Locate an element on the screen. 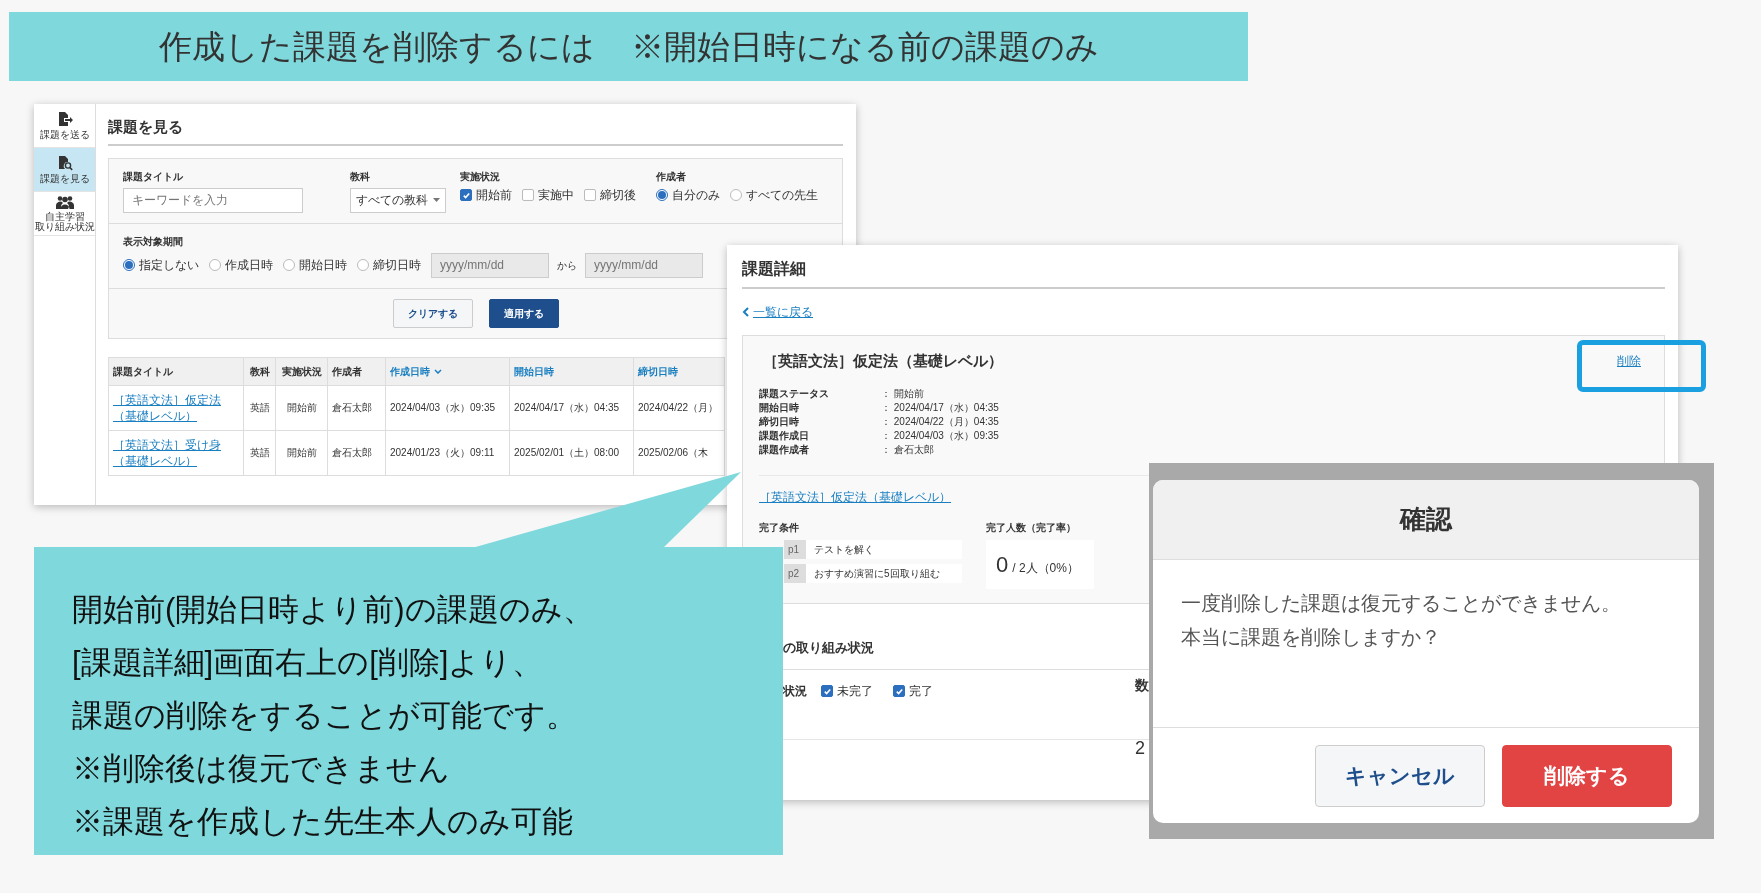 This screenshot has height=893, width=1761. table-cell: 2024/04/22（月） is located at coordinates (679, 407).